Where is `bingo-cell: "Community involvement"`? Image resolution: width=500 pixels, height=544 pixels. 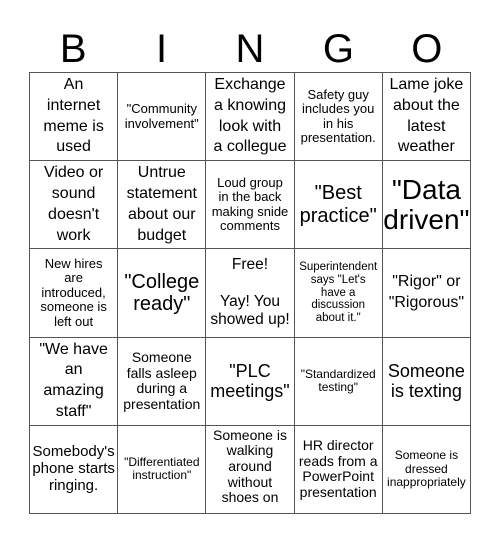
bingo-cell: "Community involvement" is located at coordinates (162, 117).